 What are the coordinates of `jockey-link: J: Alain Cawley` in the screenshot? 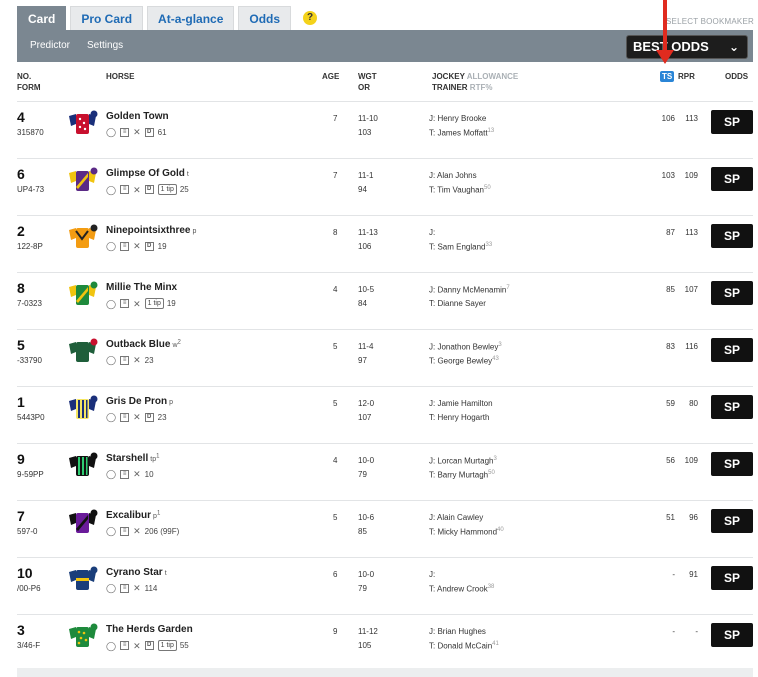 It's located at (456, 517).